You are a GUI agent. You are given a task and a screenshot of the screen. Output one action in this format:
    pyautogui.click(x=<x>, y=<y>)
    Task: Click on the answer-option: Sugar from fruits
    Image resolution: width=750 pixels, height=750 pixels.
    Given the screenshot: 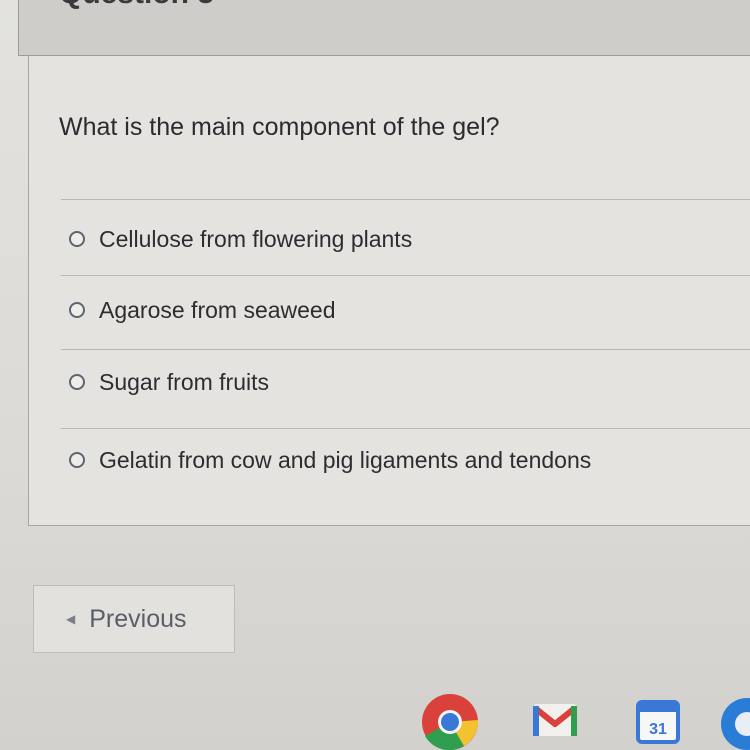 What is the action you would take?
    pyautogui.click(x=169, y=382)
    